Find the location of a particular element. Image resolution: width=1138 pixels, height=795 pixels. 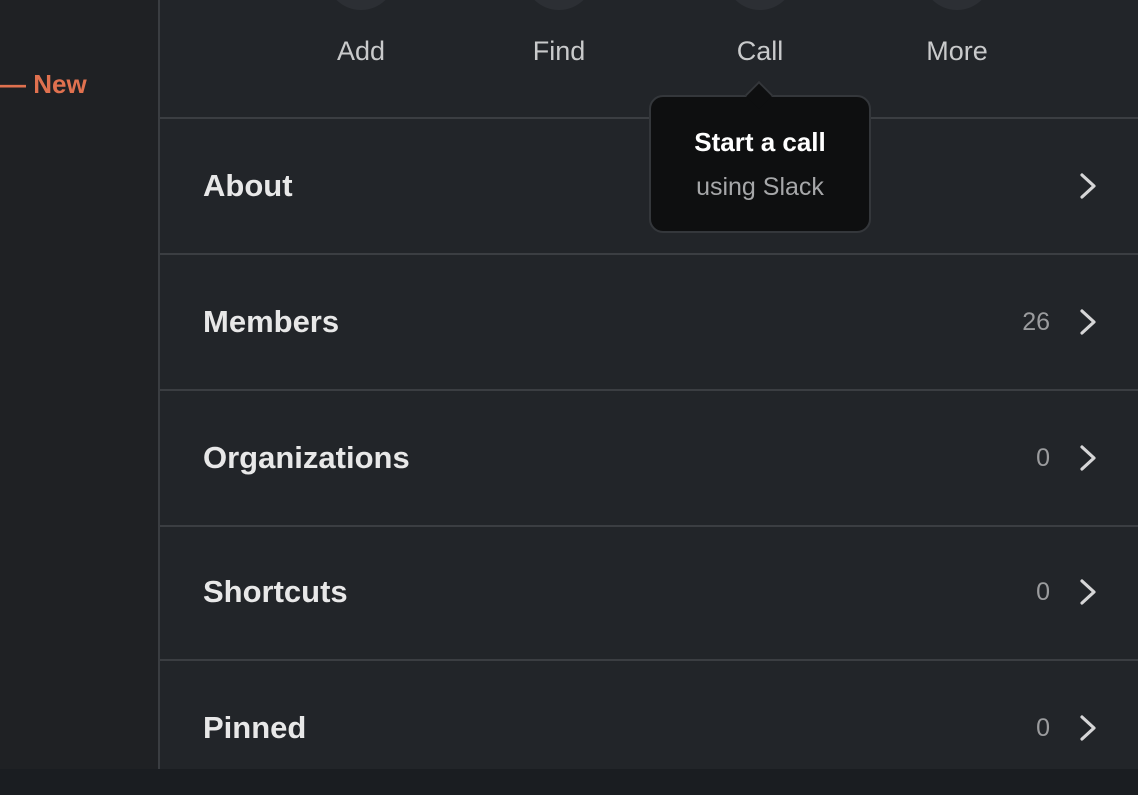

more-action-label: More is located at coordinates (957, 51).